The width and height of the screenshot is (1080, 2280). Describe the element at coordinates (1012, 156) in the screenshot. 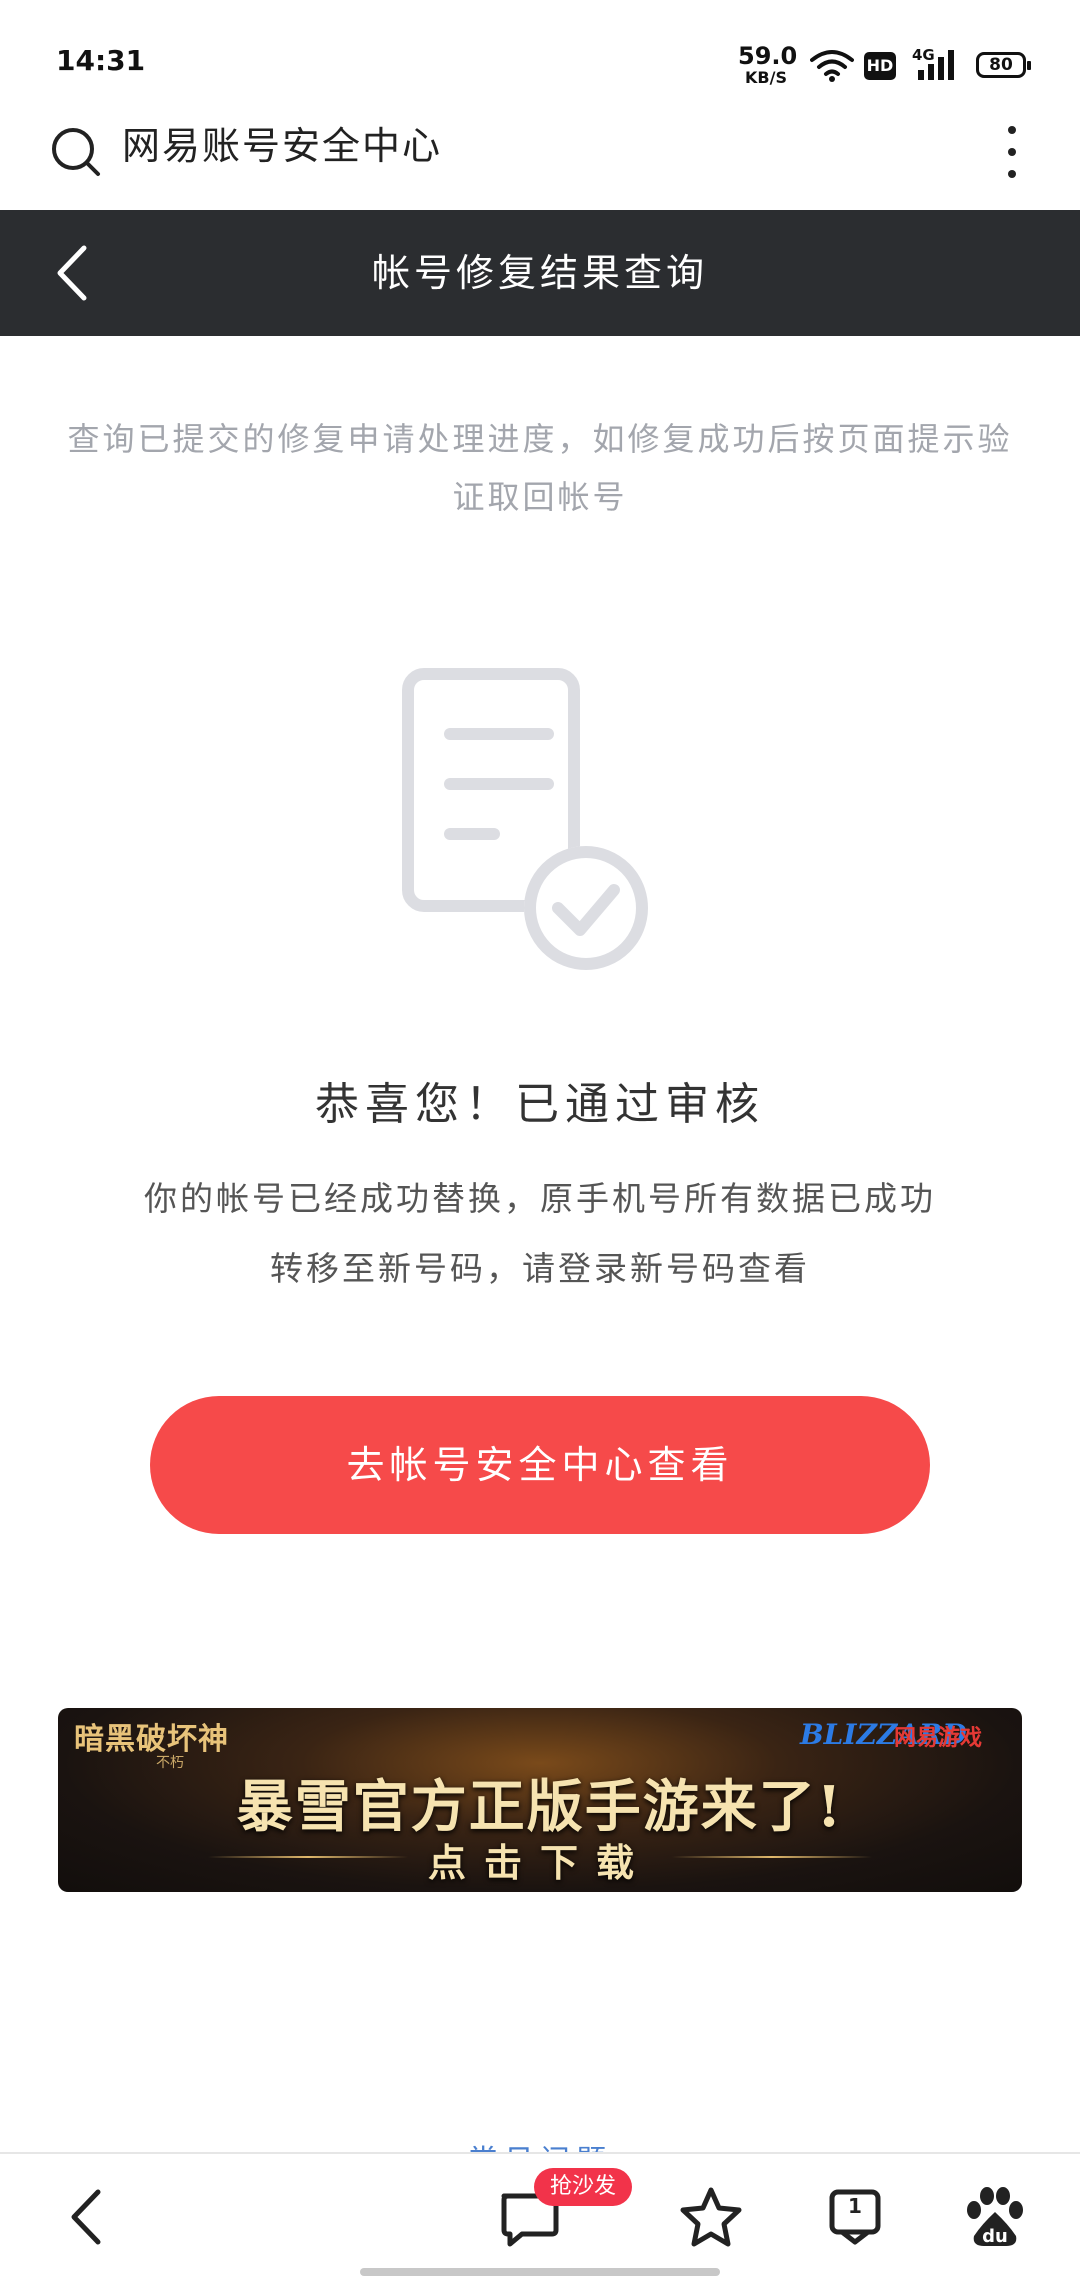

I see `more-vertical-icon` at that location.